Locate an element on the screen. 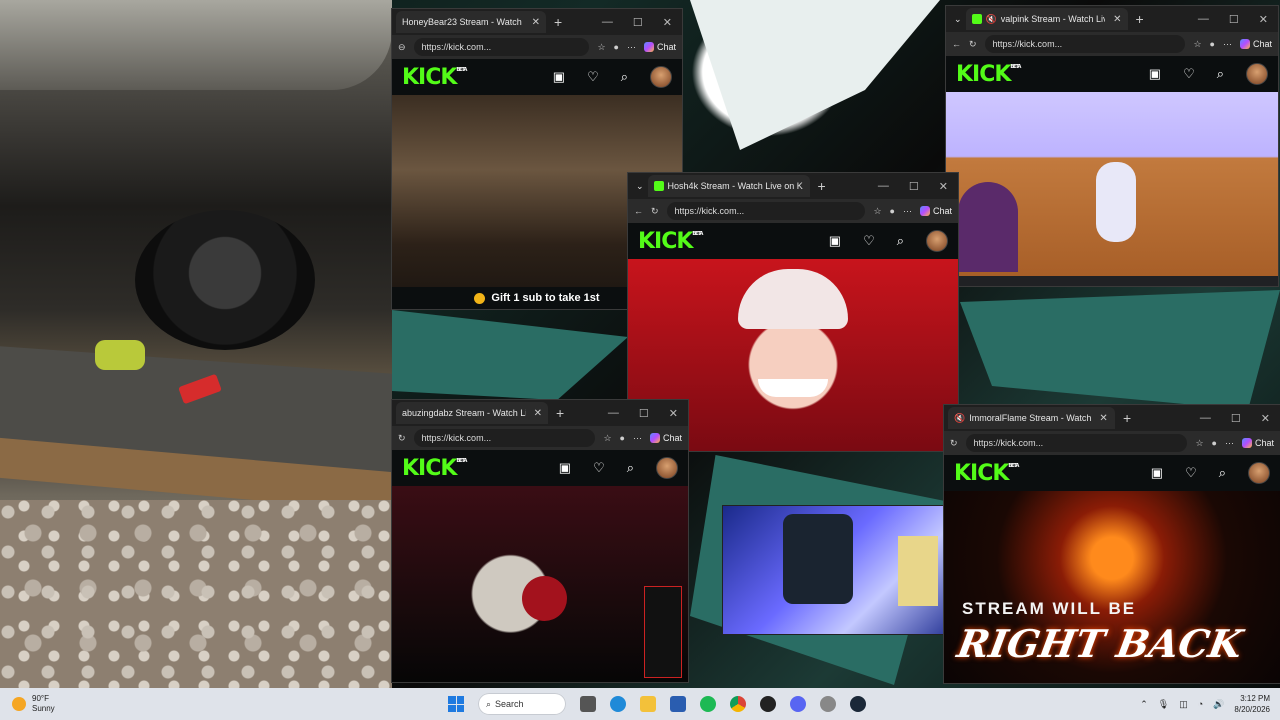 This screenshot has height=720, width=1280. windows-start-icon is located at coordinates (456, 704).